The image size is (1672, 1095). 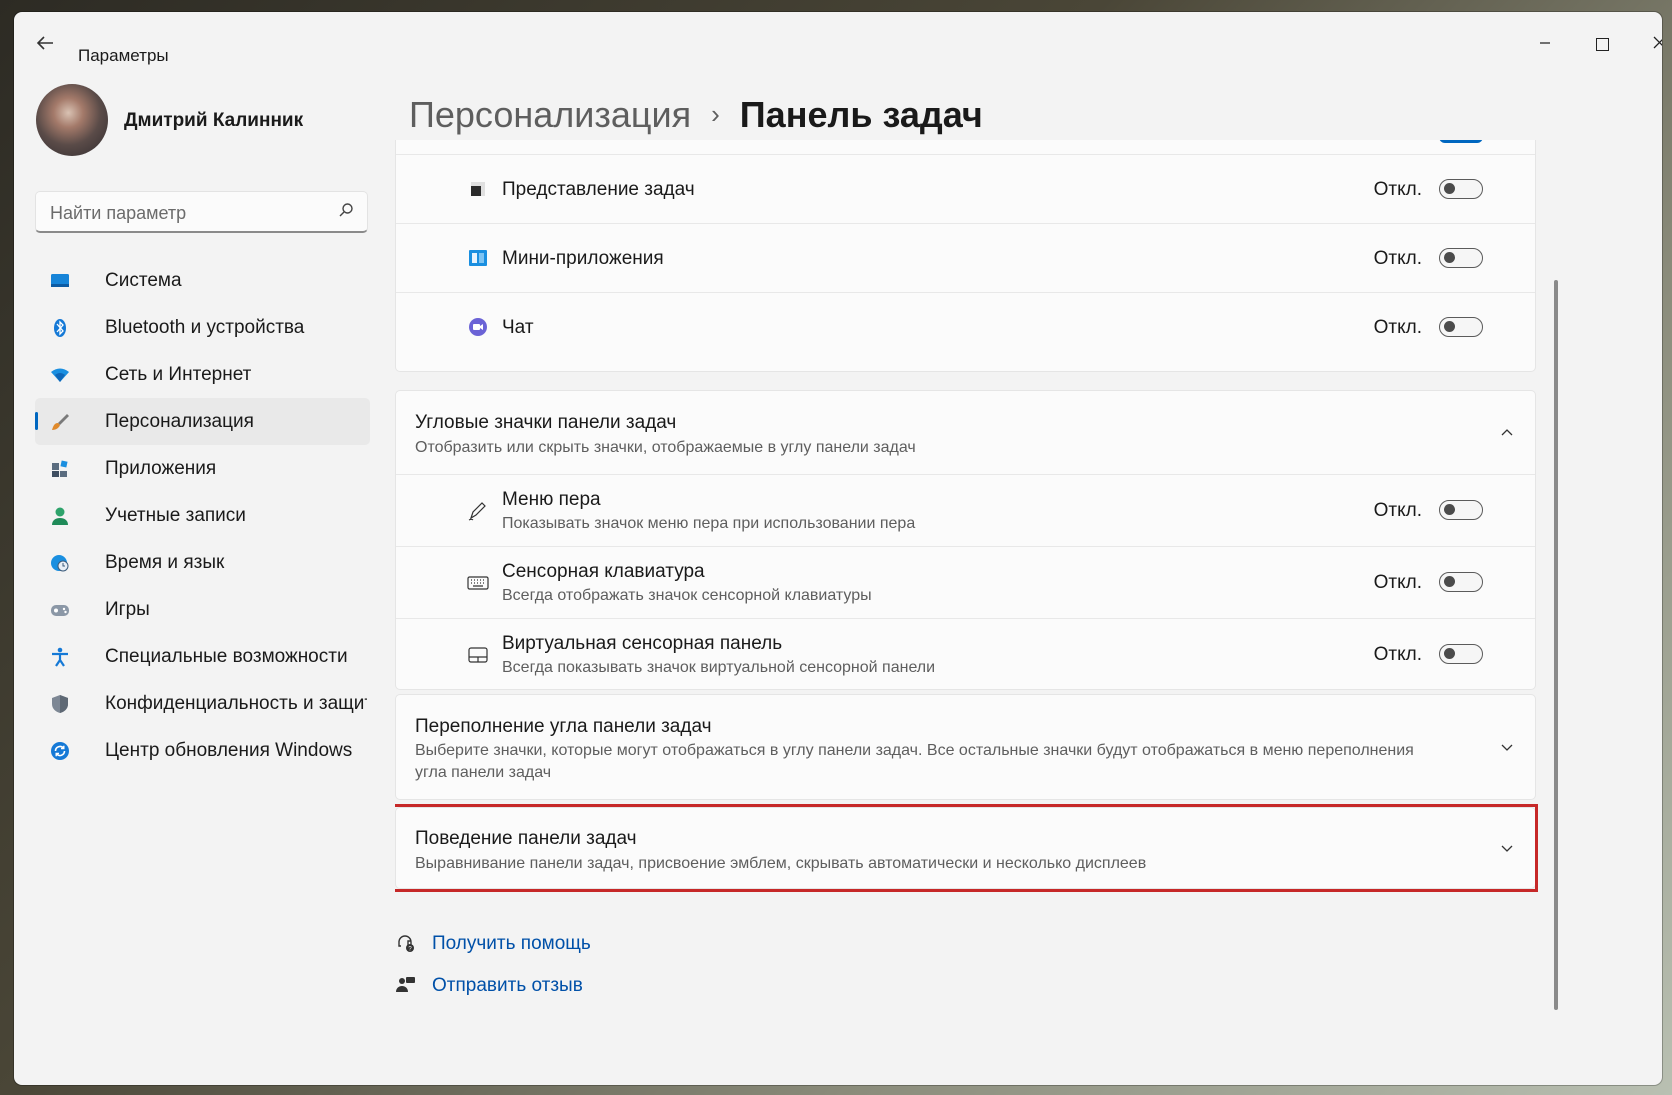 I want to click on touch-keyboard-toggle, so click(x=1461, y=582).